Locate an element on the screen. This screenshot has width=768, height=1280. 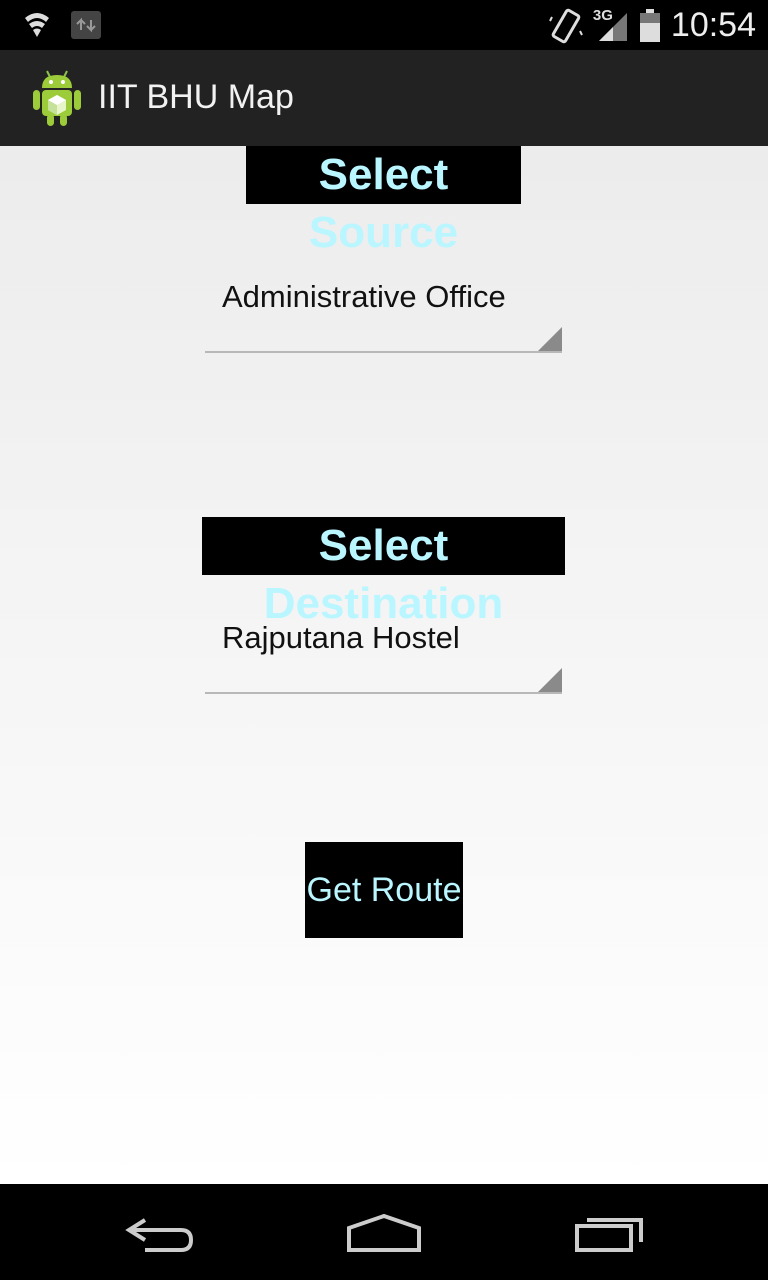
clock: 10:54 is located at coordinates (713, 25).